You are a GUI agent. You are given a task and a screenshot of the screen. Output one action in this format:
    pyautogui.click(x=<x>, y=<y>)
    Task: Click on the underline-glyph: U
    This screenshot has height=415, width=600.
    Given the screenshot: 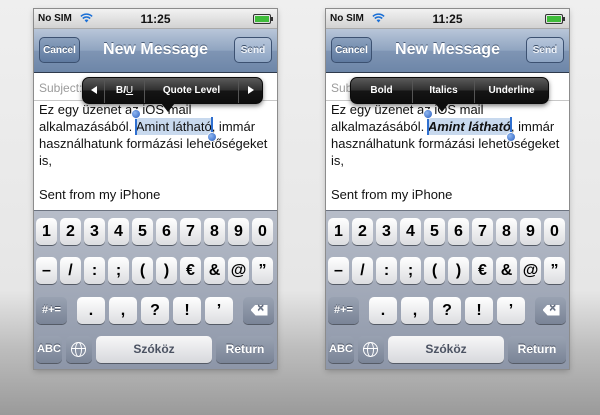 What is the action you would take?
    pyautogui.click(x=129, y=90)
    